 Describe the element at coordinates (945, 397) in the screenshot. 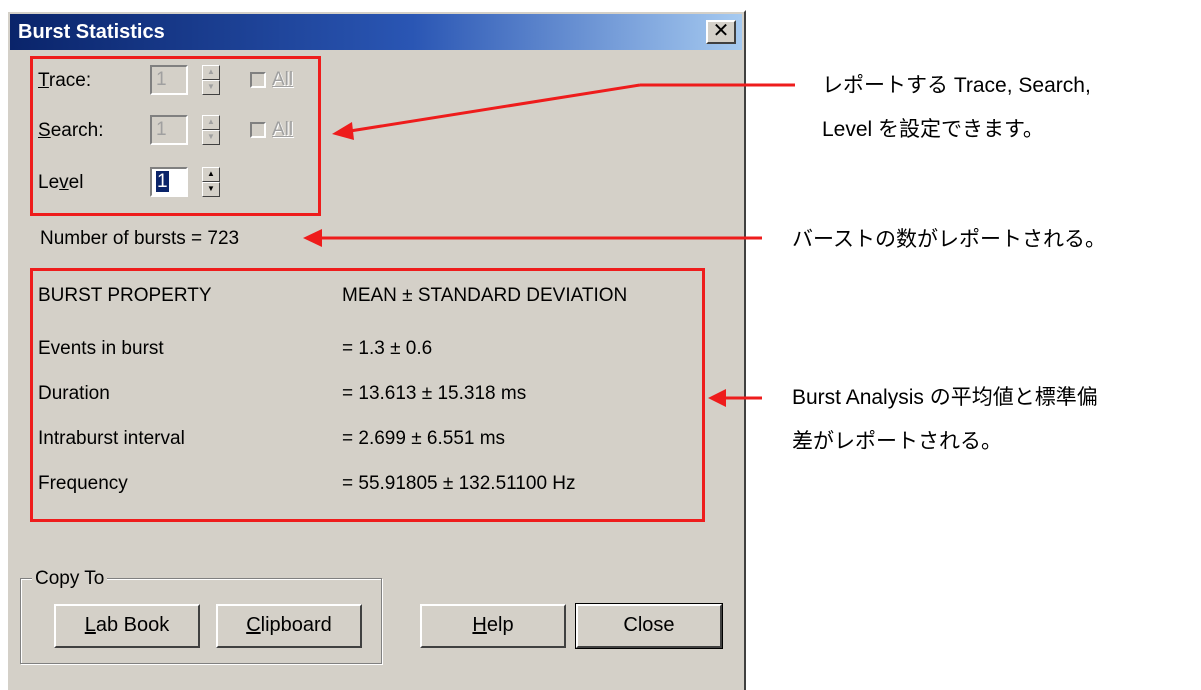

I see `note-stats-line1: Burst Analysis の平均値と標準偏` at that location.